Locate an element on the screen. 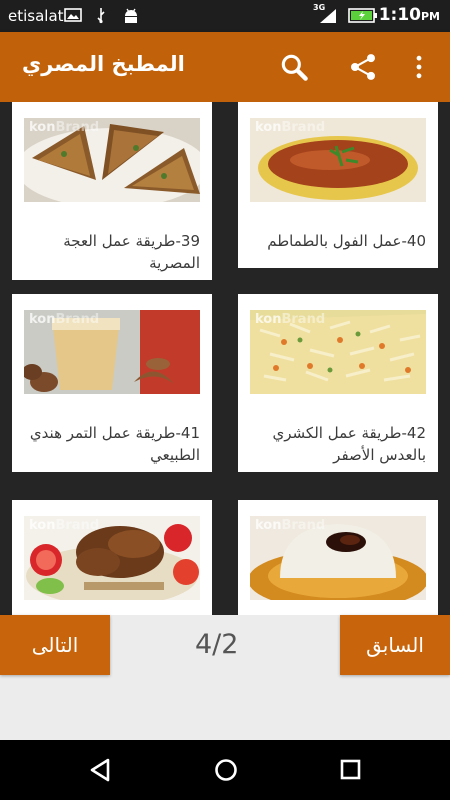 This screenshot has width=450, height=800. recipe-title: 40-عمل الفول بالطماطم is located at coordinates (346, 241).